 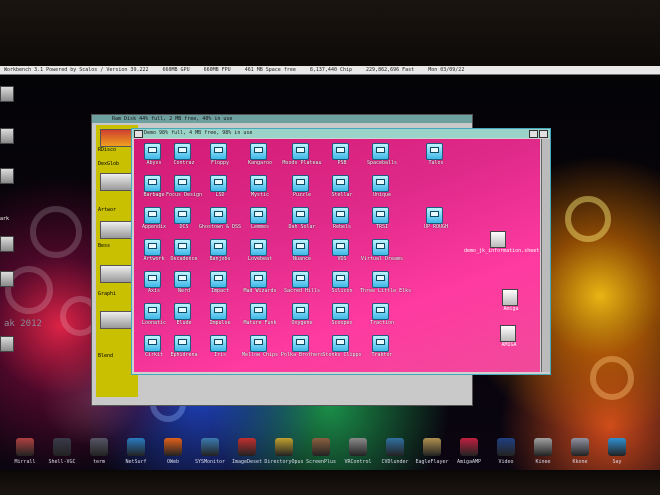 I want to click on drawer-item: Spaceballs, so click(x=382, y=156).